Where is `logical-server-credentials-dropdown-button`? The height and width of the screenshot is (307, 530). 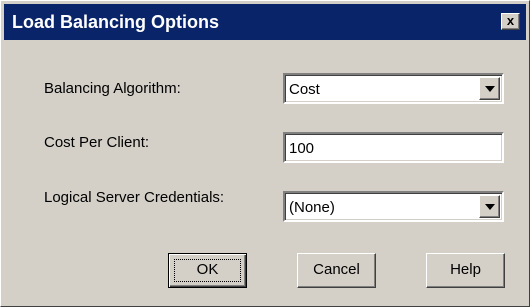 logical-server-credentials-dropdown-button is located at coordinates (489, 206).